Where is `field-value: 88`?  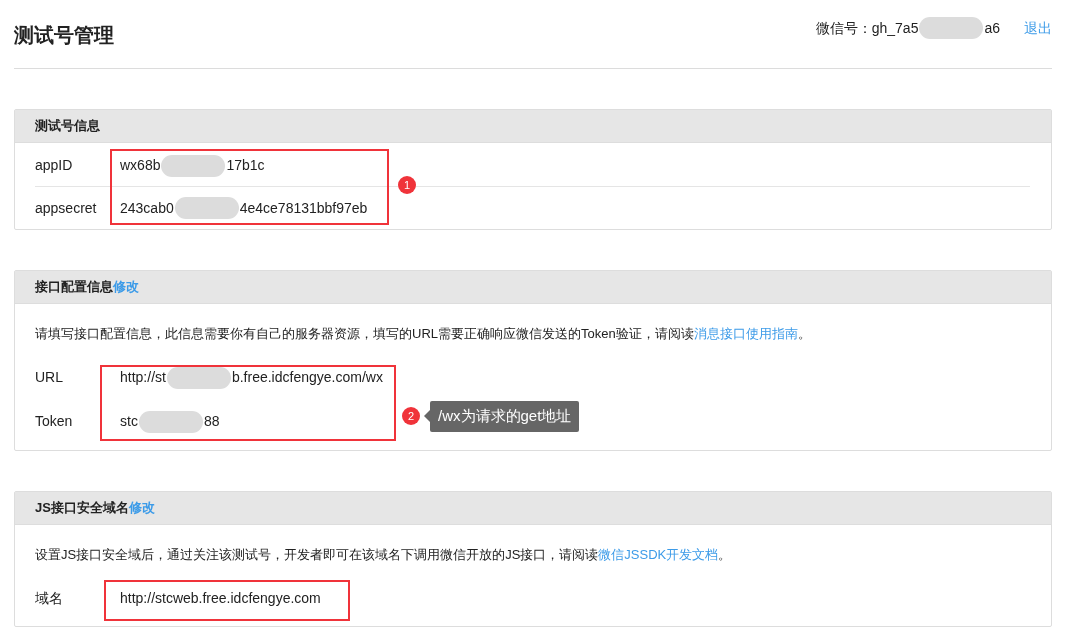 field-value: 88 is located at coordinates (211, 421).